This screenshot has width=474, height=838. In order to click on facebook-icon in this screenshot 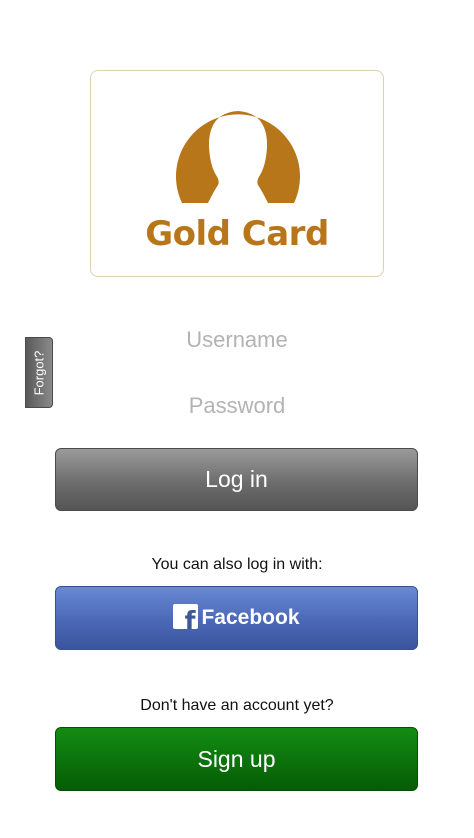, I will do `click(186, 618)`.